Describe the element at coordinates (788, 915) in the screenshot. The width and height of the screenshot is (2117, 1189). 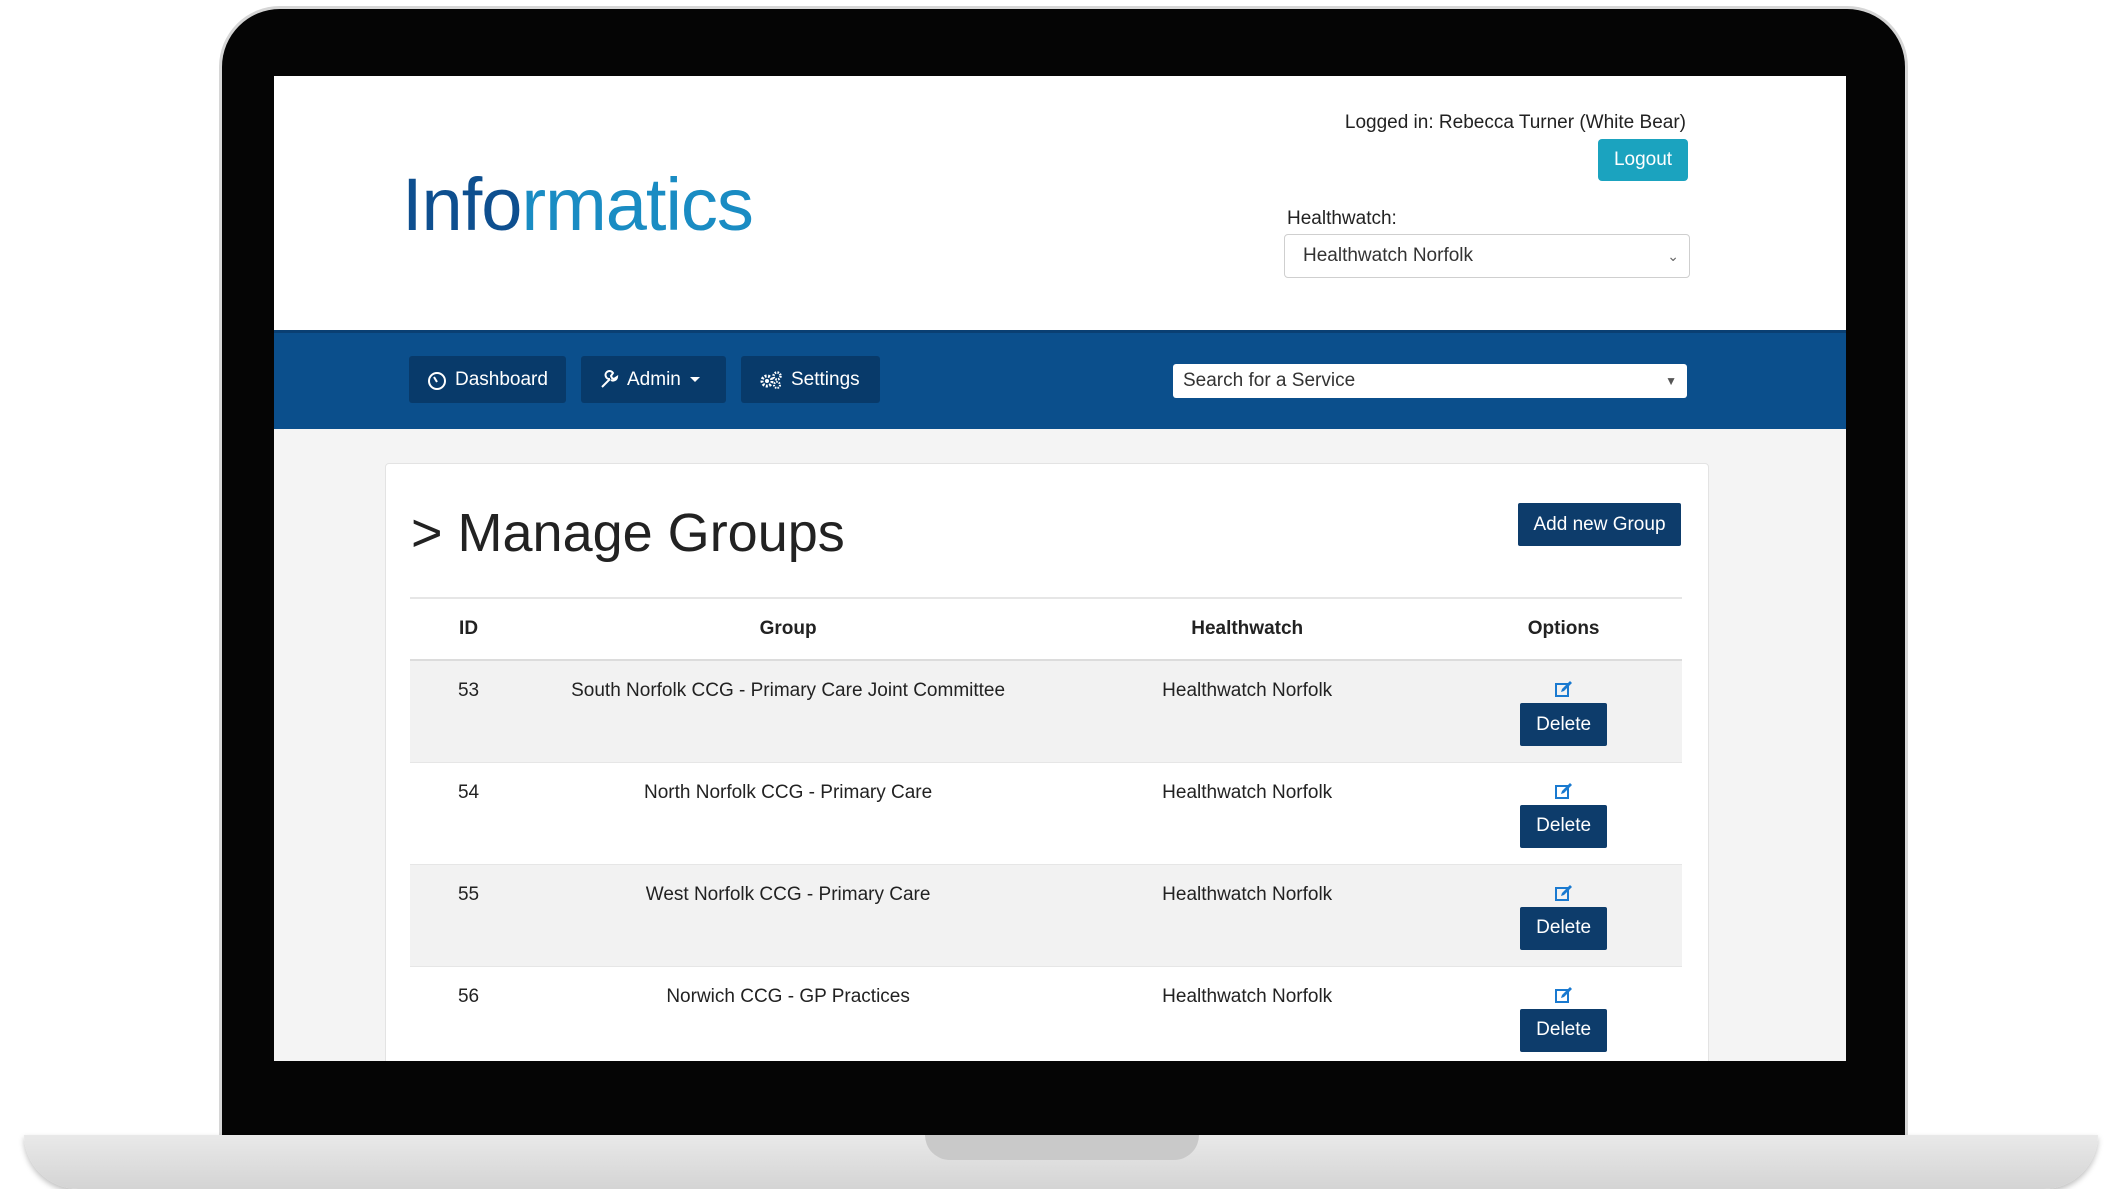
I see `cell-group: West Norfolk CCG - Primary Care` at that location.